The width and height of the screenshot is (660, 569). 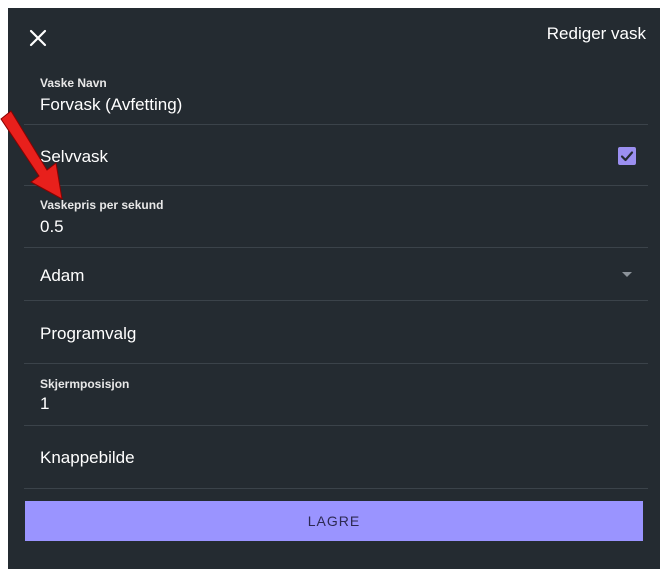 I want to click on dialog-title: Rediger vask, so click(x=596, y=33).